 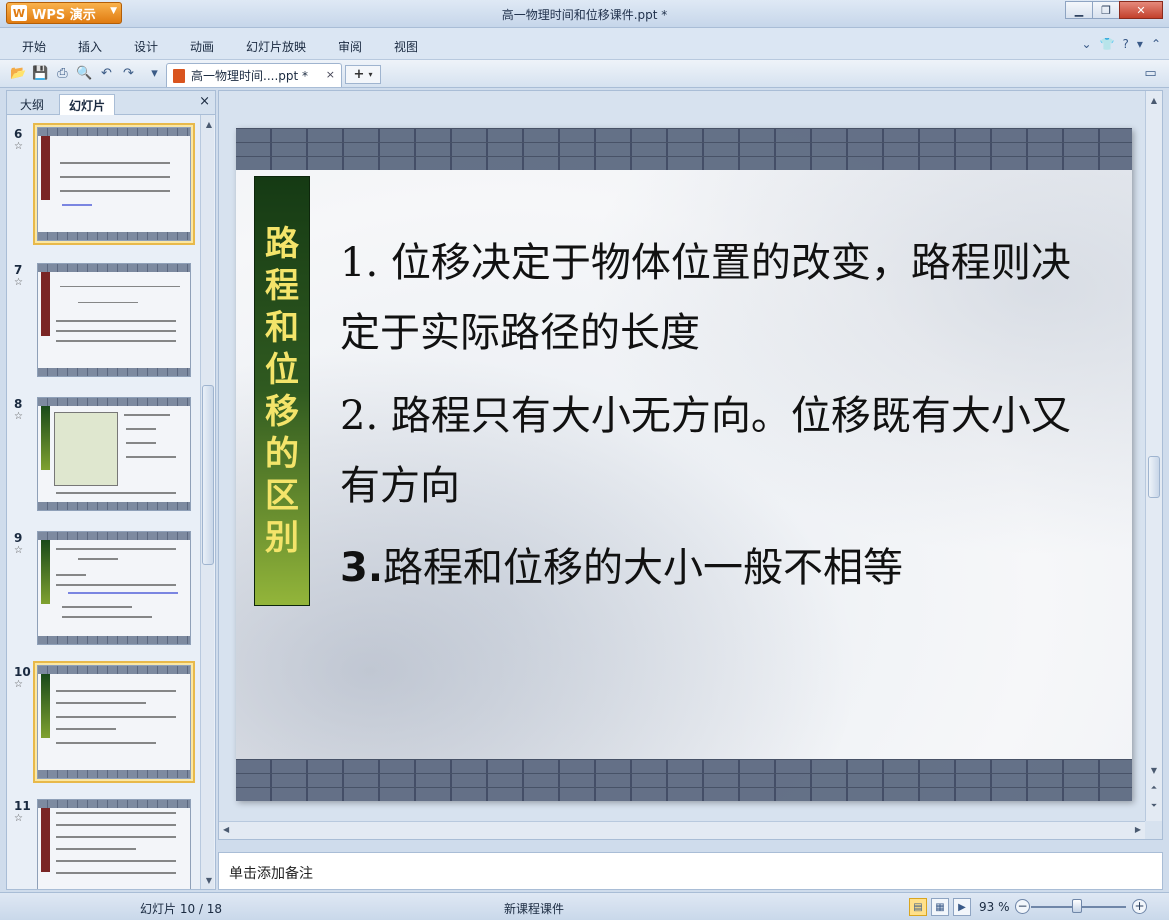 What do you see at coordinates (1156, 44) in the screenshot?
I see `ribbon-minimize-icon: ⌃` at bounding box center [1156, 44].